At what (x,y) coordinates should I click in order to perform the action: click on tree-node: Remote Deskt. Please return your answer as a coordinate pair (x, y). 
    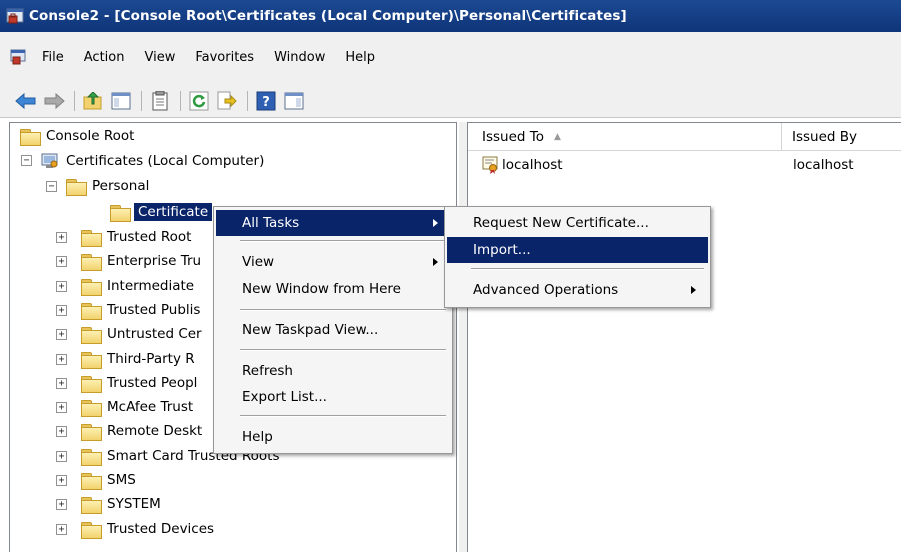
    Looking at the image, I should click on (141, 431).